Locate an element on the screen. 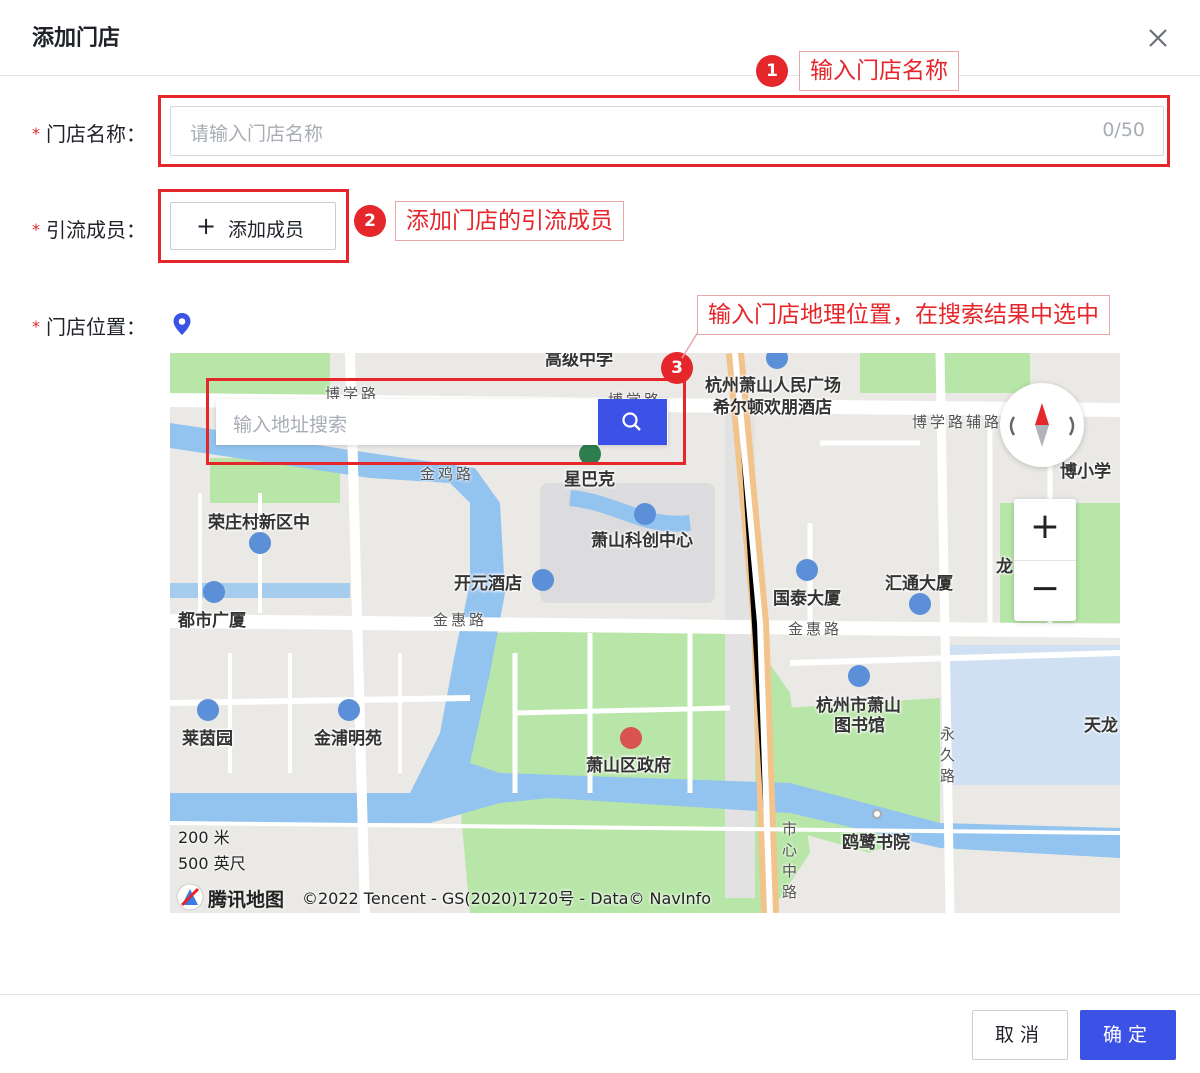 The image size is (1200, 1073). confirm-button: 确定 is located at coordinates (1128, 1035).